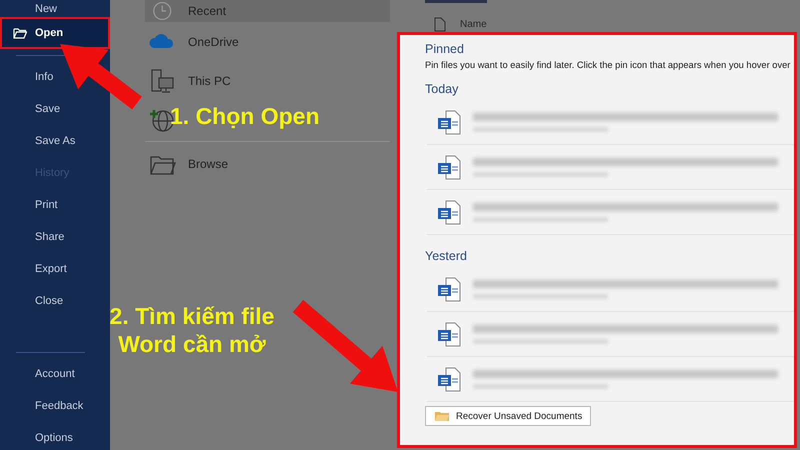  I want to click on location-item: This PC, so click(267, 80).